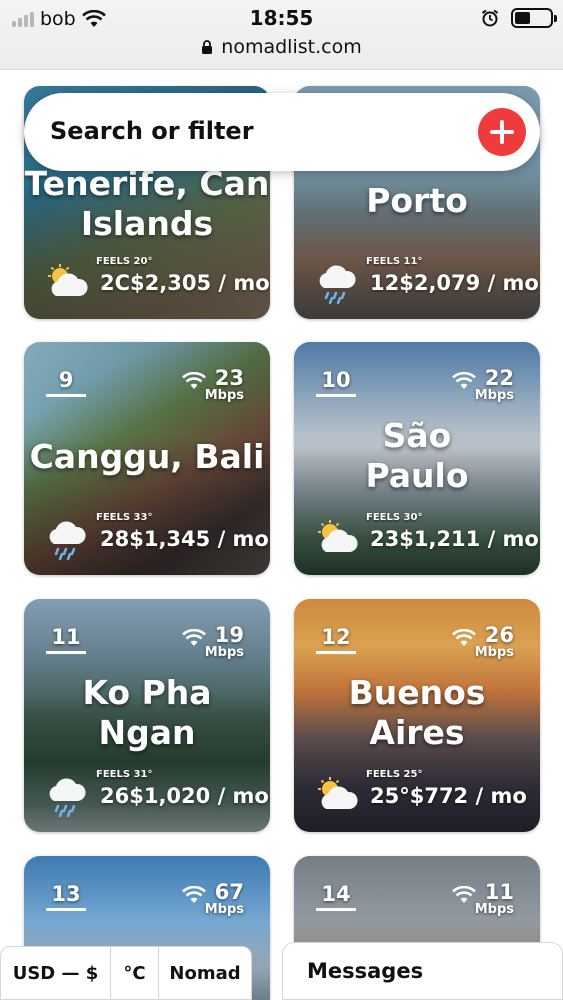 This screenshot has width=563, height=1000. I want to click on temperature-unit-toggle: °C, so click(135, 973).